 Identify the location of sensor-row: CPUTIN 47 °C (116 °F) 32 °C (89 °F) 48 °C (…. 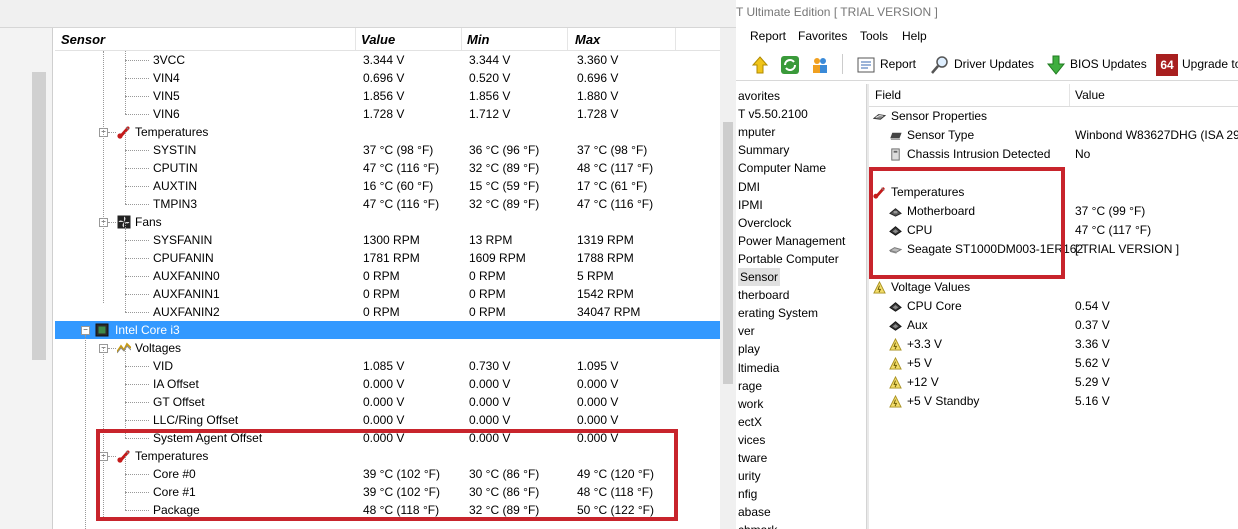
(387, 168).